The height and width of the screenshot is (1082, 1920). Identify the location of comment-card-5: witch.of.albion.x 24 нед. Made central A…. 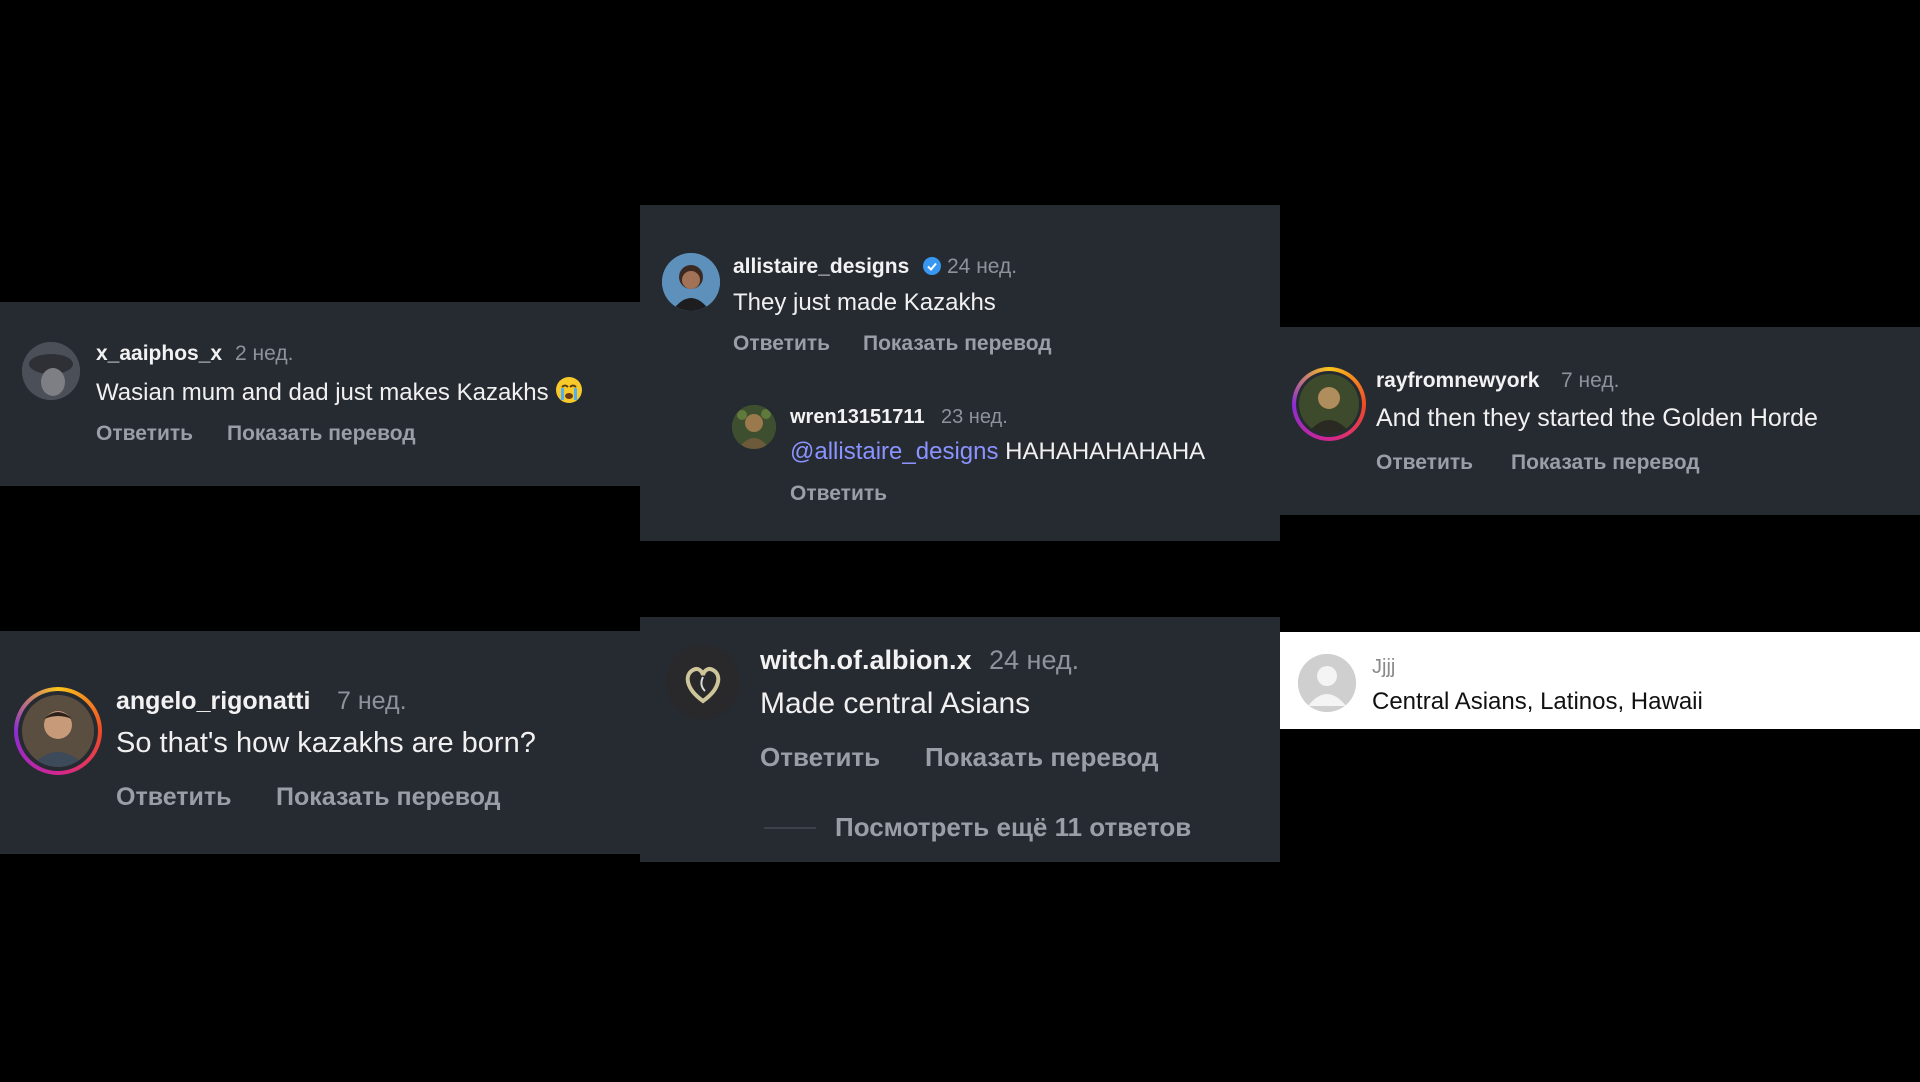
(960, 739).